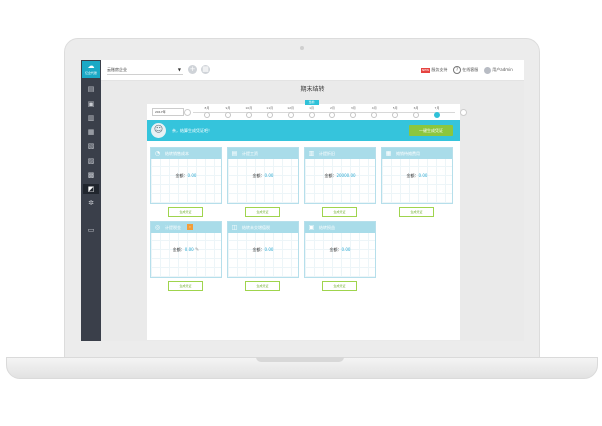 This screenshot has width=602, height=426. I want to click on month-2: 9月, so click(228, 112).